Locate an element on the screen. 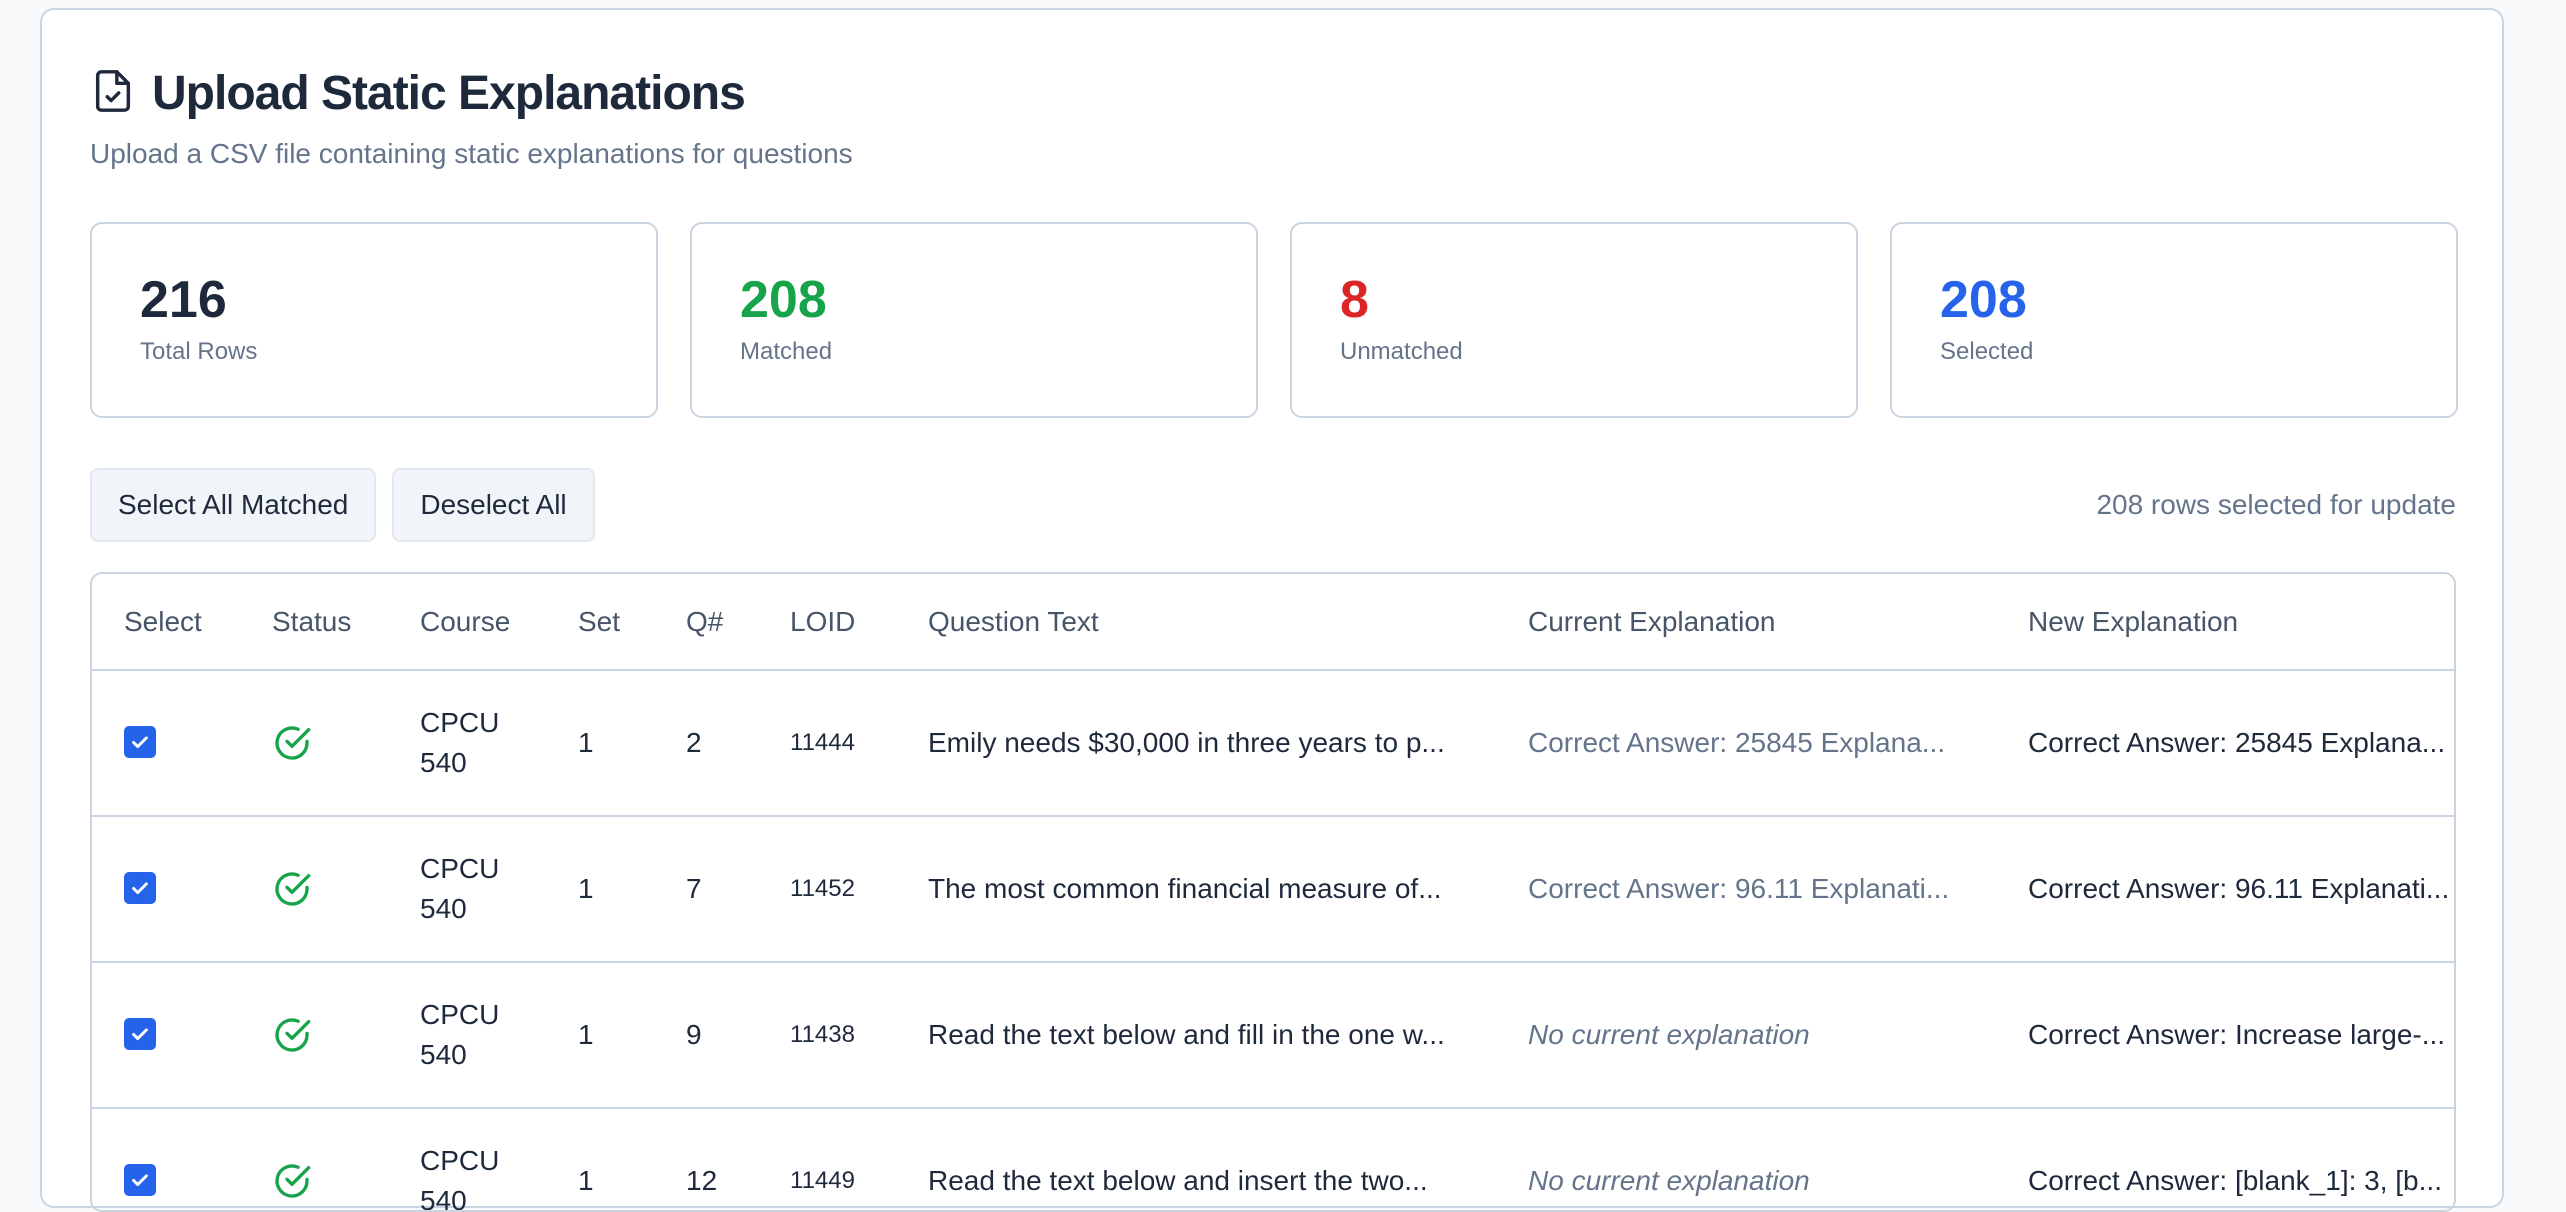 This screenshot has height=1212, width=2566. select-all-matched-button: Select All Matched is located at coordinates (233, 505).